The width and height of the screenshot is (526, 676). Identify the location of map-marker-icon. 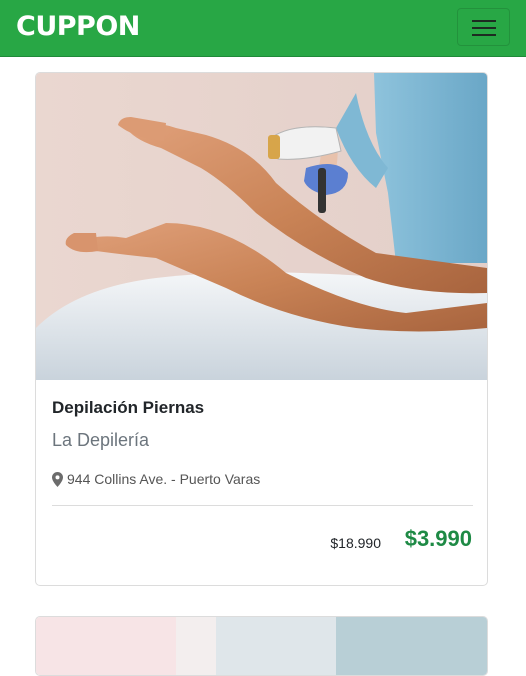
(57, 479).